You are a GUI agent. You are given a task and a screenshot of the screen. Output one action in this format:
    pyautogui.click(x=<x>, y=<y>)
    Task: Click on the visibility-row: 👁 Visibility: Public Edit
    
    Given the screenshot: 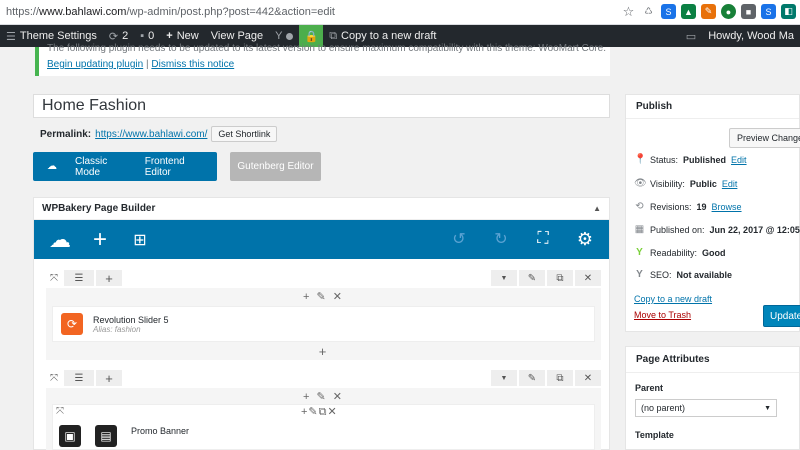 What is the action you would take?
    pyautogui.click(x=686, y=183)
    